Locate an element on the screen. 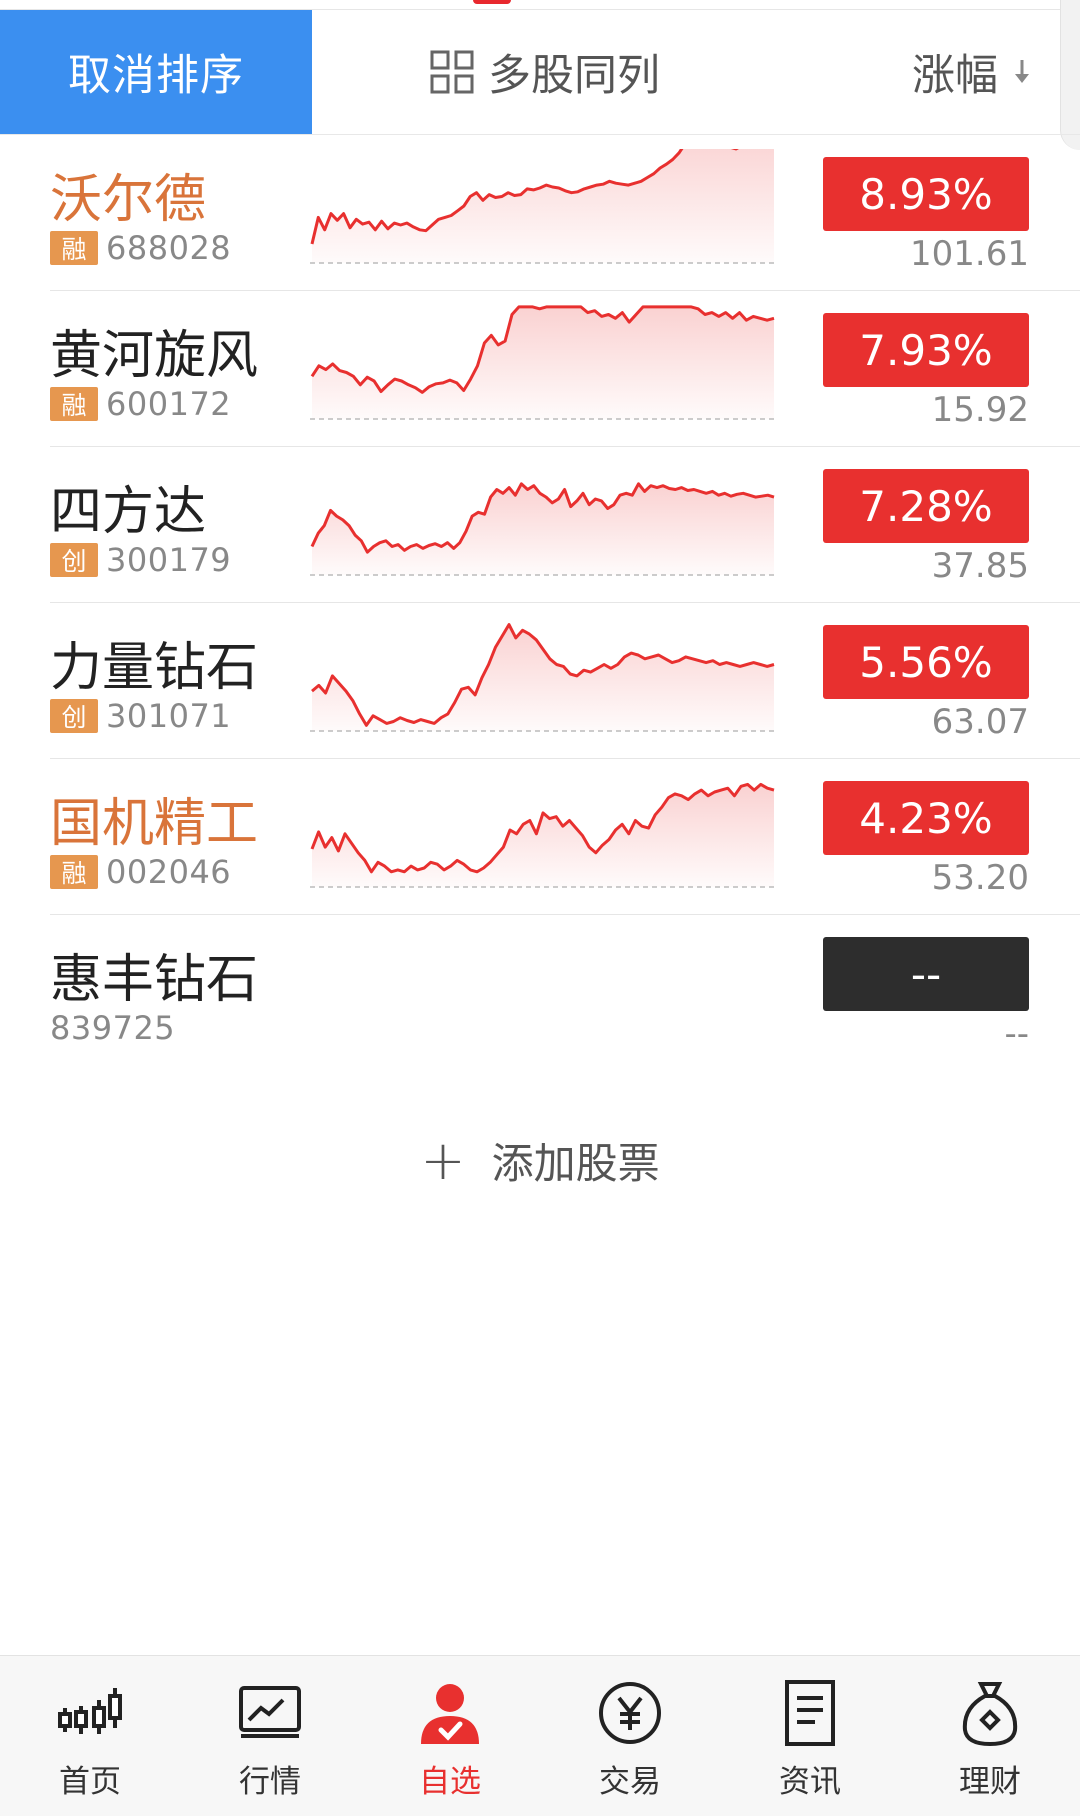  stock-code: 839725 is located at coordinates (113, 1028).